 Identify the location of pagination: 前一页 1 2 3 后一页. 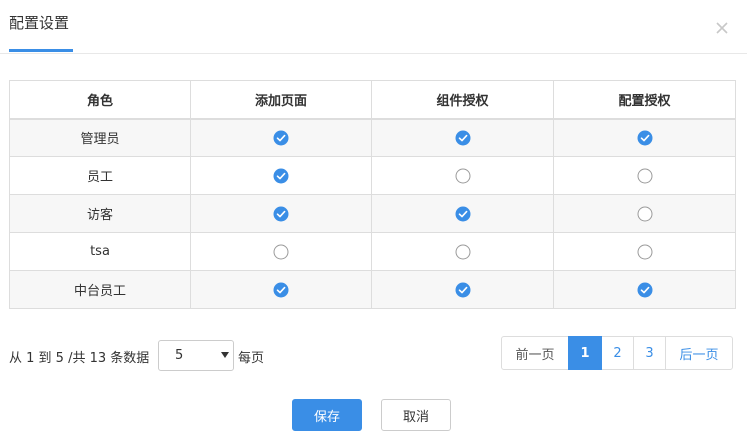
(617, 353).